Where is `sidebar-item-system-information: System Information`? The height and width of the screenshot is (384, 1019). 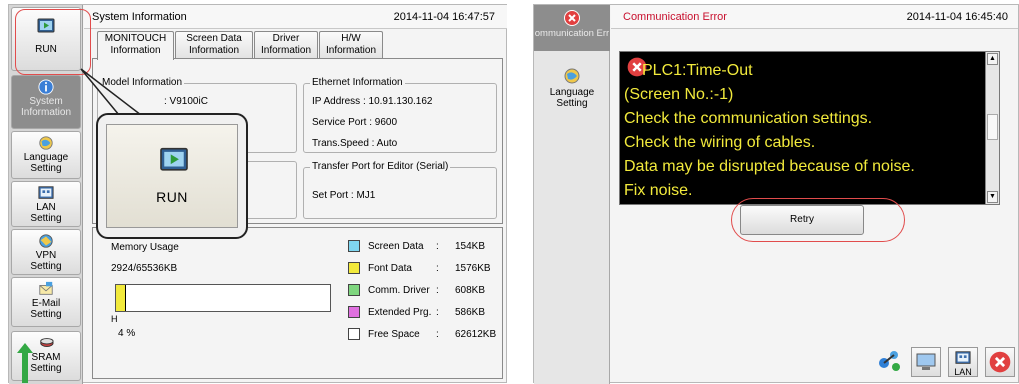
sidebar-item-system-information: System Information is located at coordinates (46, 102).